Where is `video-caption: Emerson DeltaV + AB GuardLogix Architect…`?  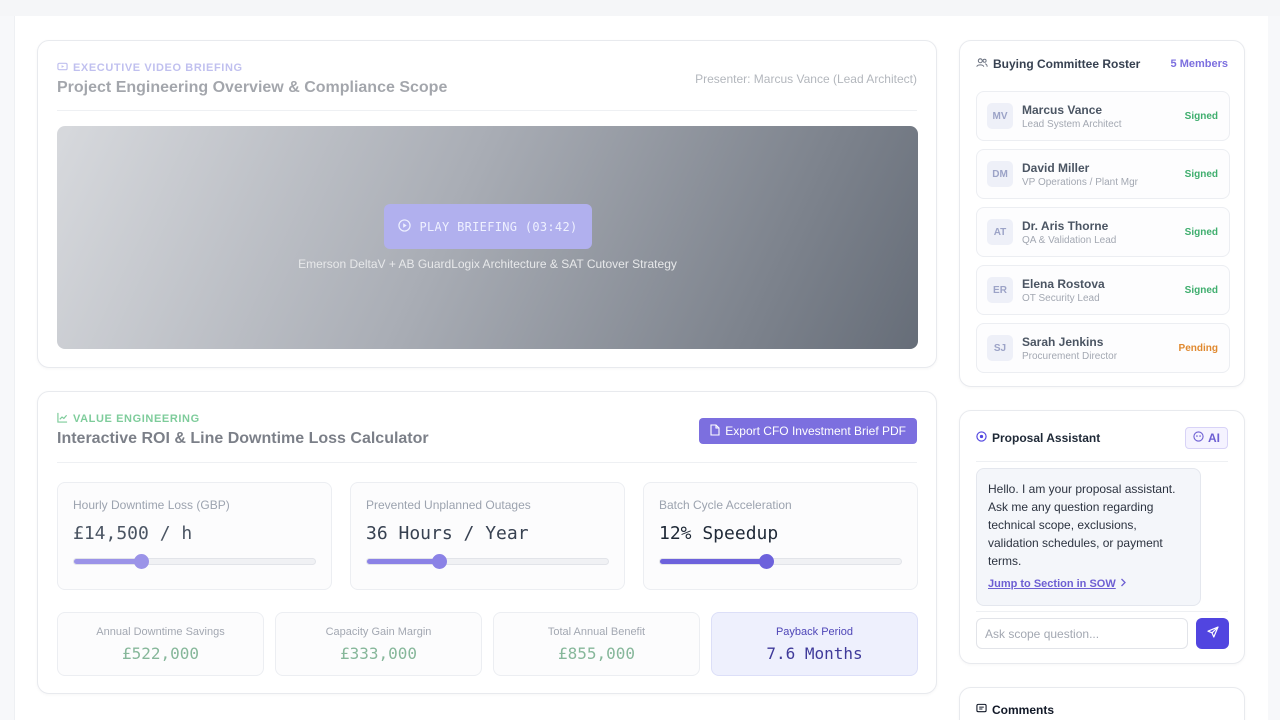
video-caption: Emerson DeltaV + AB GuardLogix Architect… is located at coordinates (487, 264).